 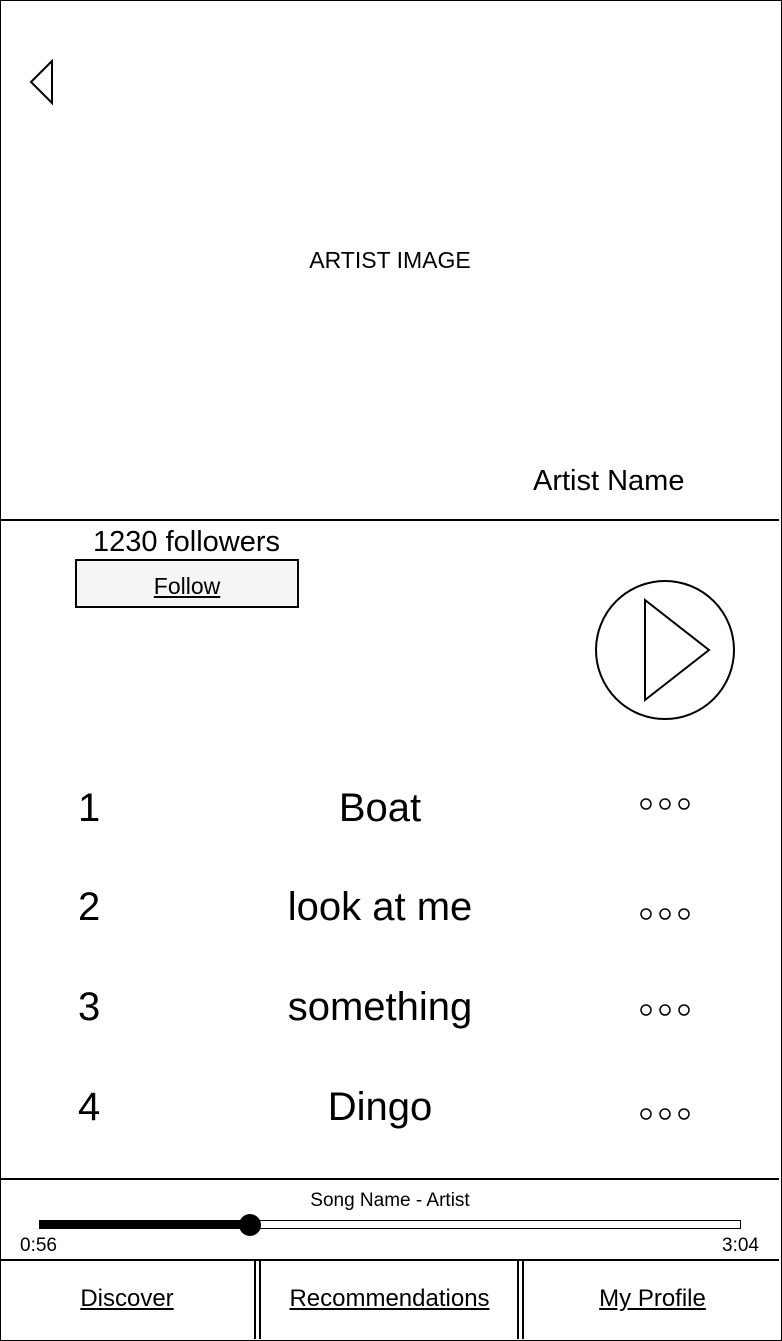 I want to click on song-number: 3, so click(x=89, y=1007).